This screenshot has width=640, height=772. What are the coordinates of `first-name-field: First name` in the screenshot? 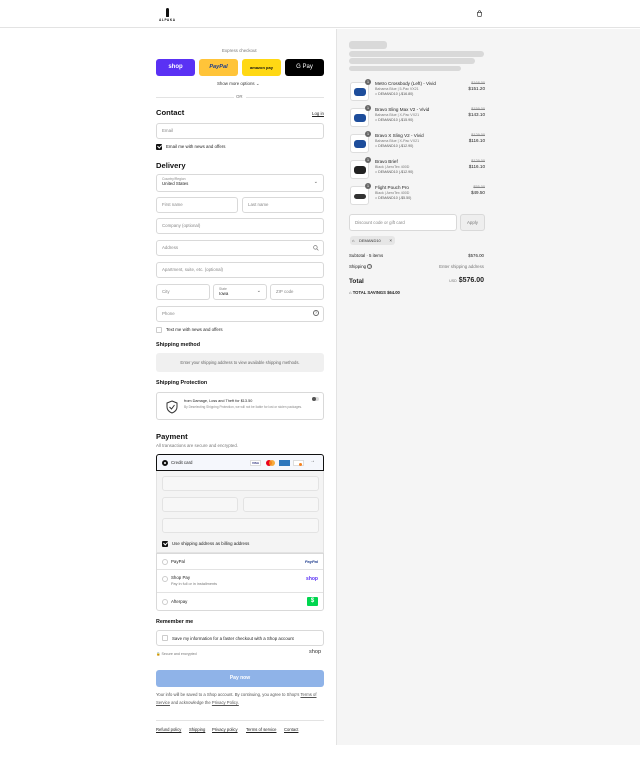 It's located at (197, 205).